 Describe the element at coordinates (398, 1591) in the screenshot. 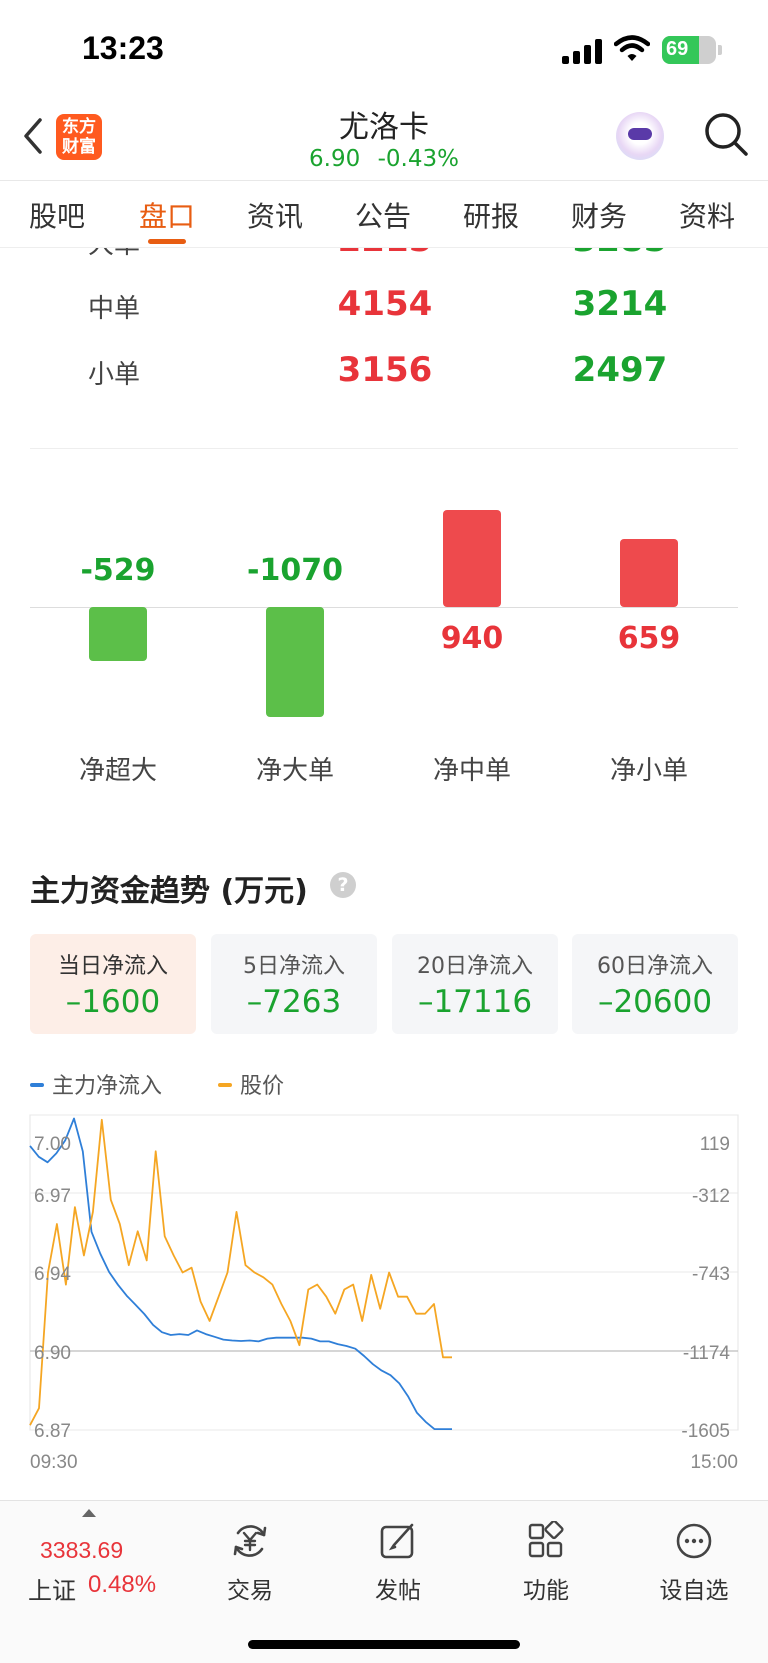

I see `nav-label: 发帖` at that location.